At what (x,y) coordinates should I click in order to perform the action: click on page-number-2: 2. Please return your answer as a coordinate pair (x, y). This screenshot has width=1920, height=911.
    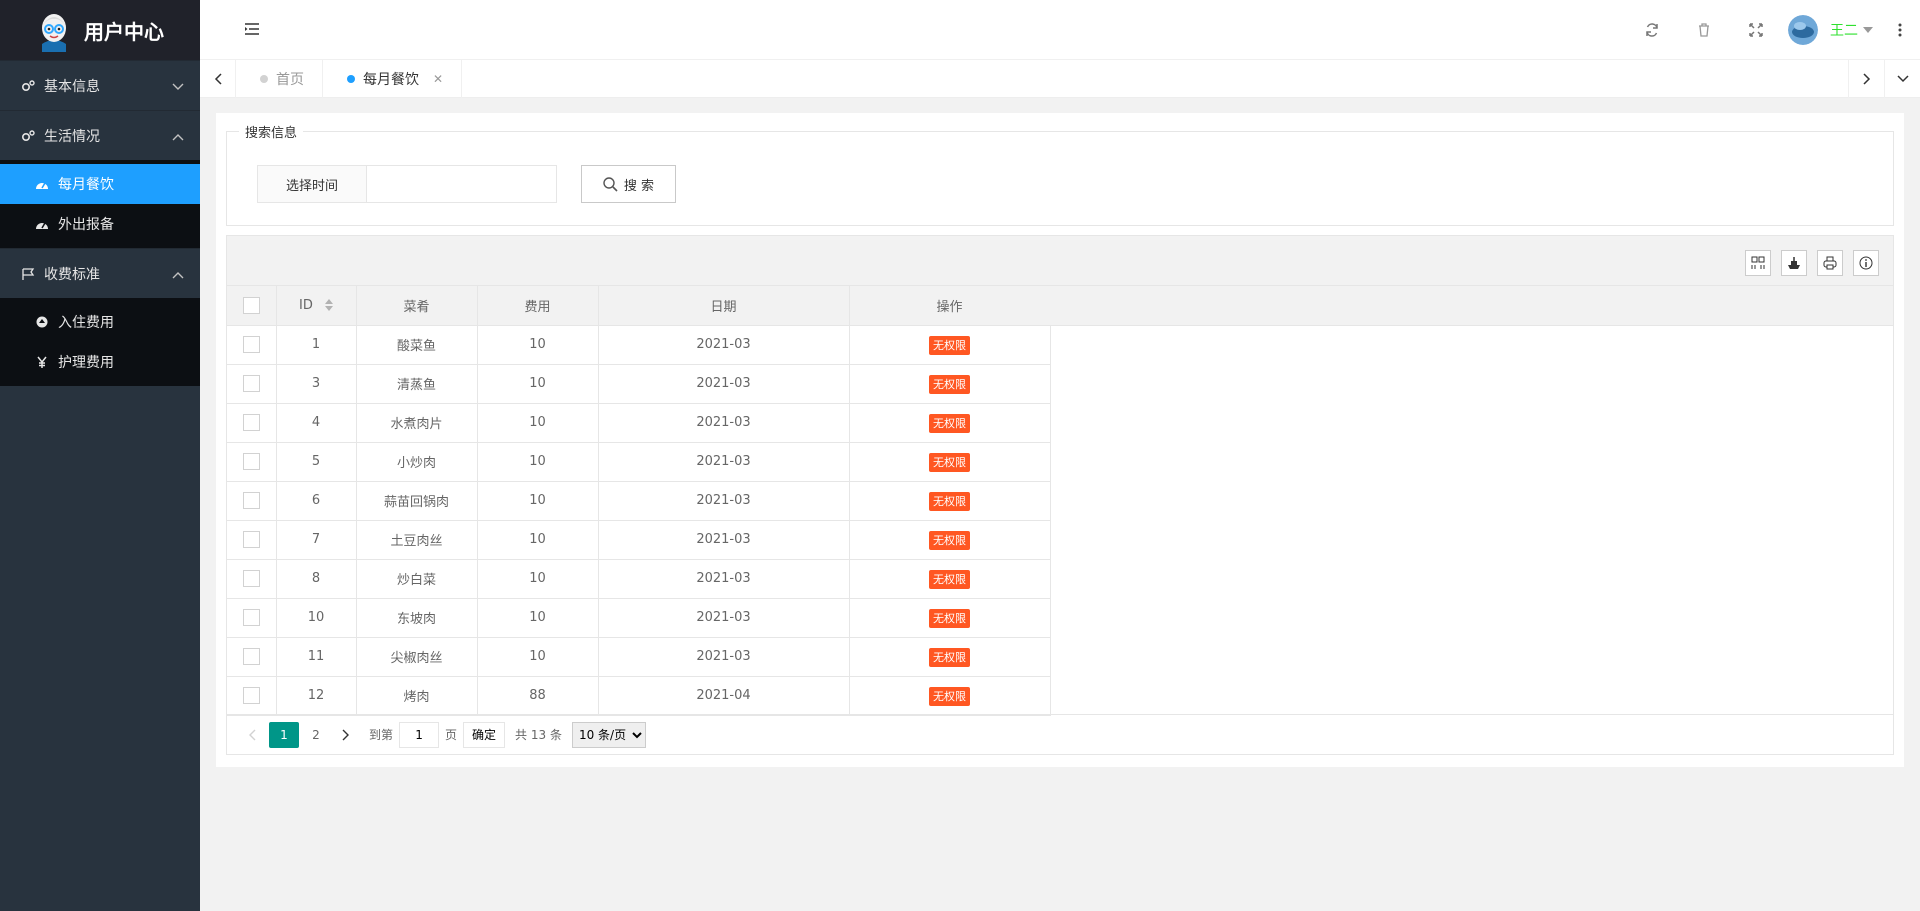
    Looking at the image, I should click on (316, 735).